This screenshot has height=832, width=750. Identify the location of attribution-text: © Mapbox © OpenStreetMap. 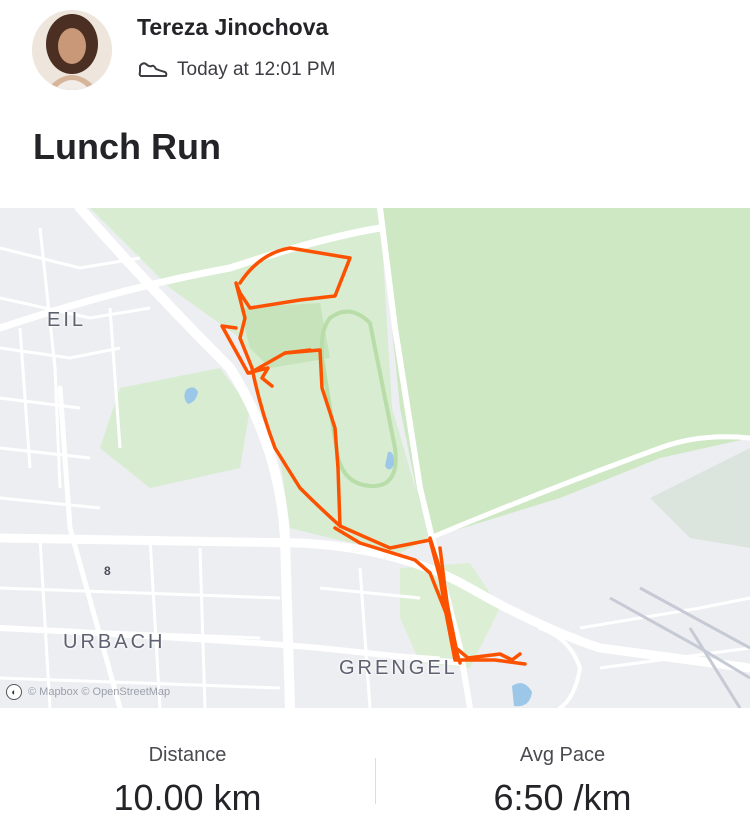
(99, 692).